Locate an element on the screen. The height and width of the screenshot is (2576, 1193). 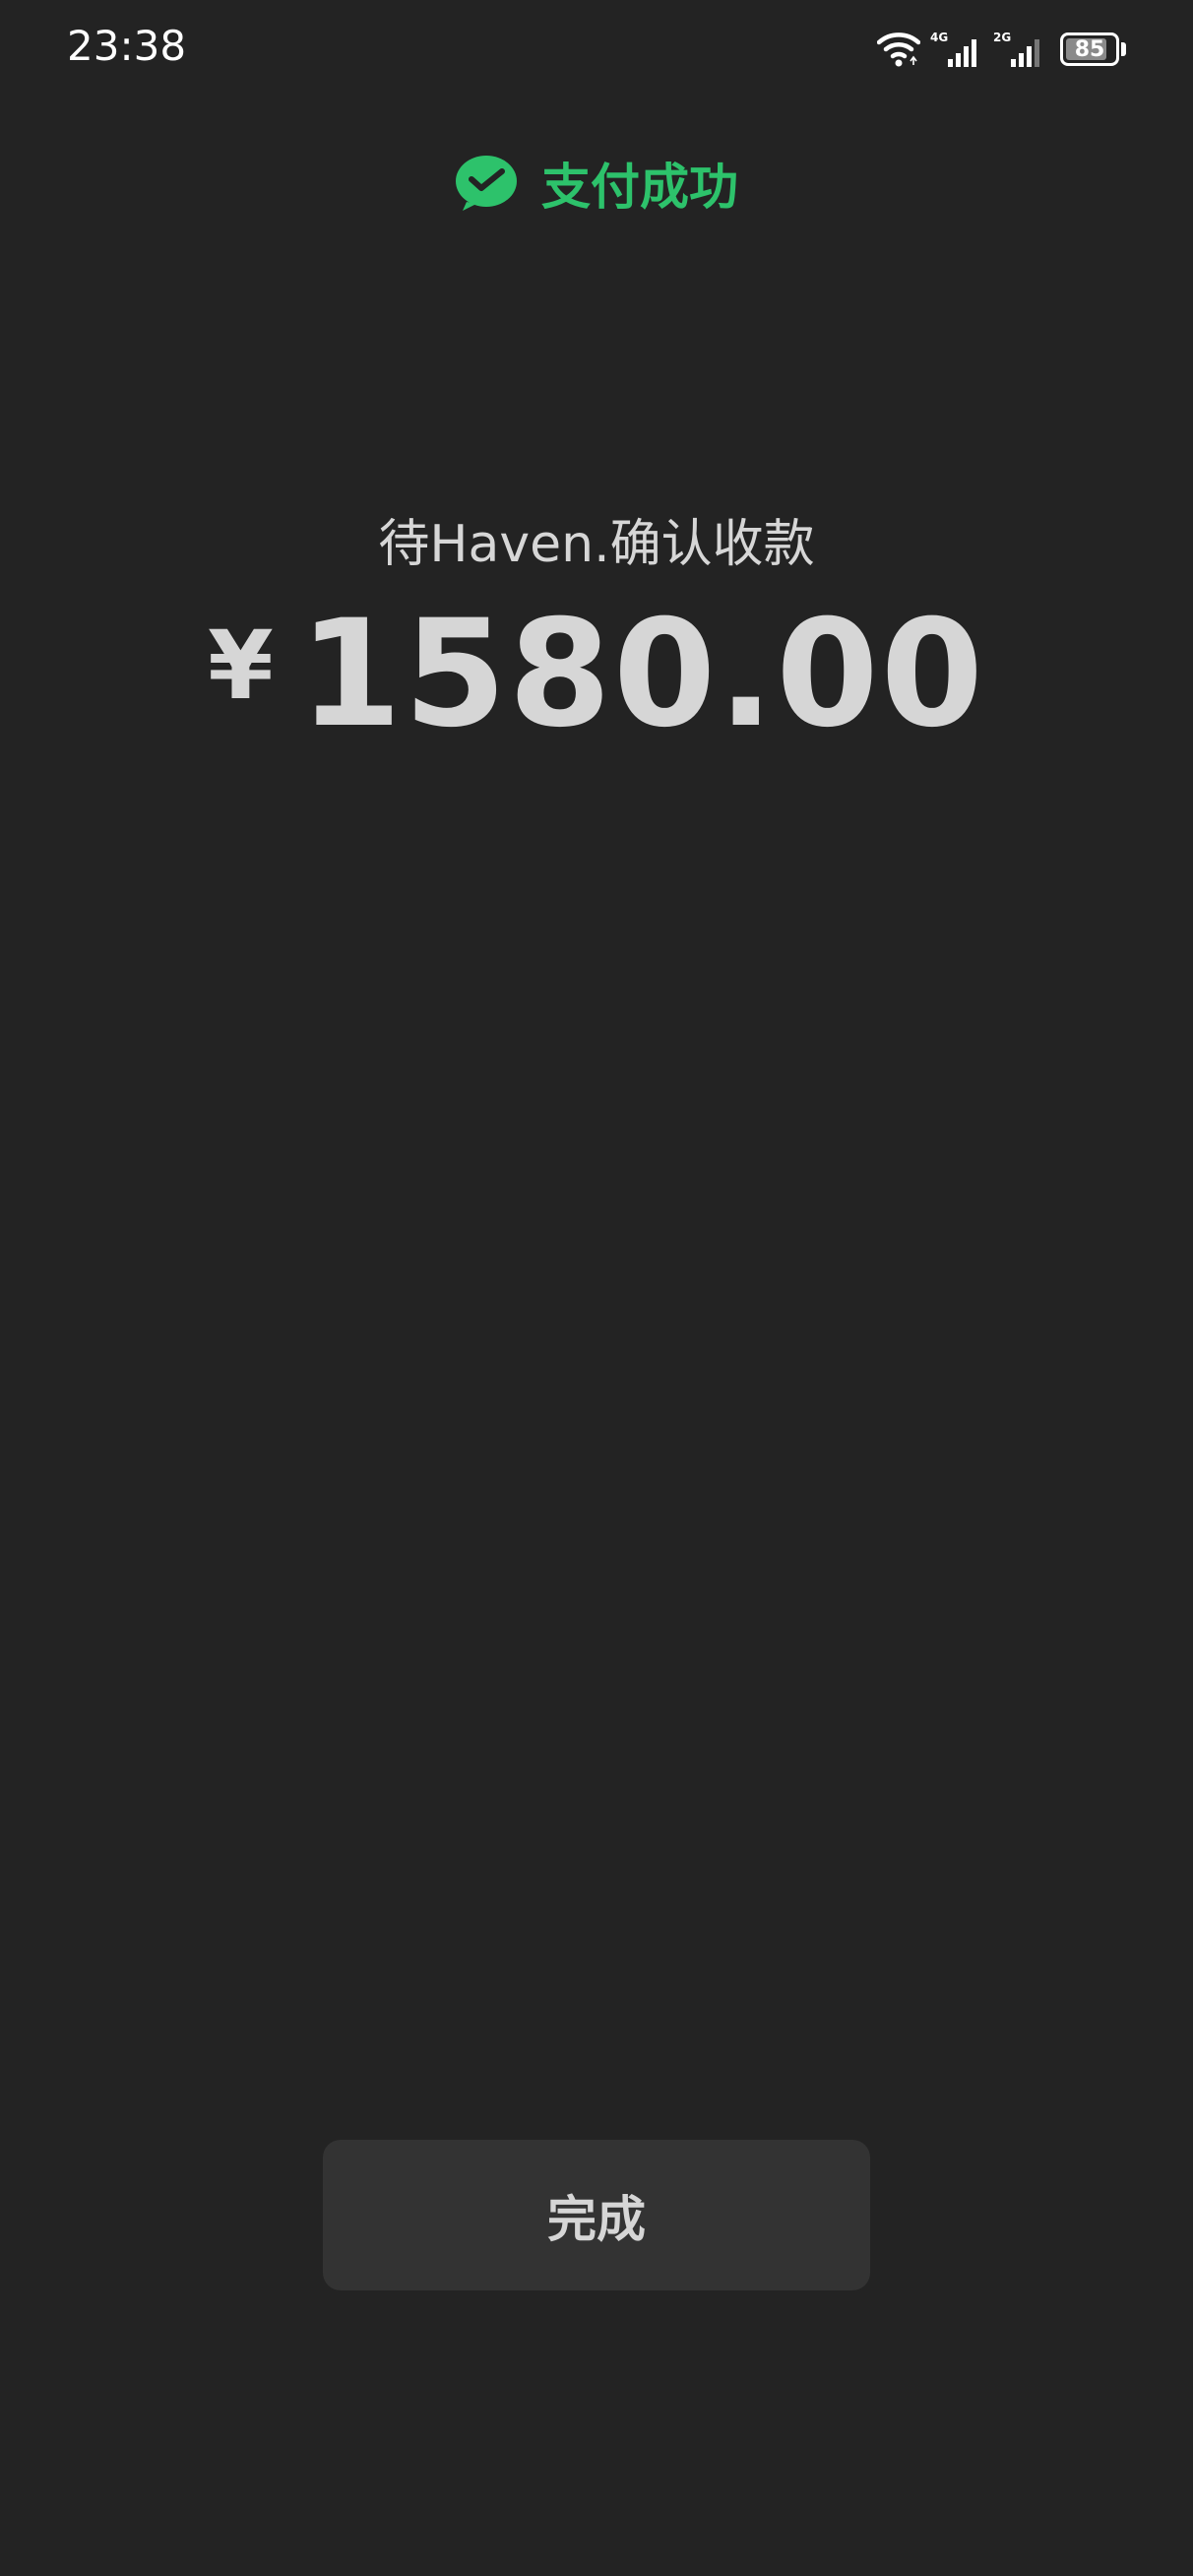
recipient-status-text: 待Haven.确认收款 is located at coordinates (596, 544).